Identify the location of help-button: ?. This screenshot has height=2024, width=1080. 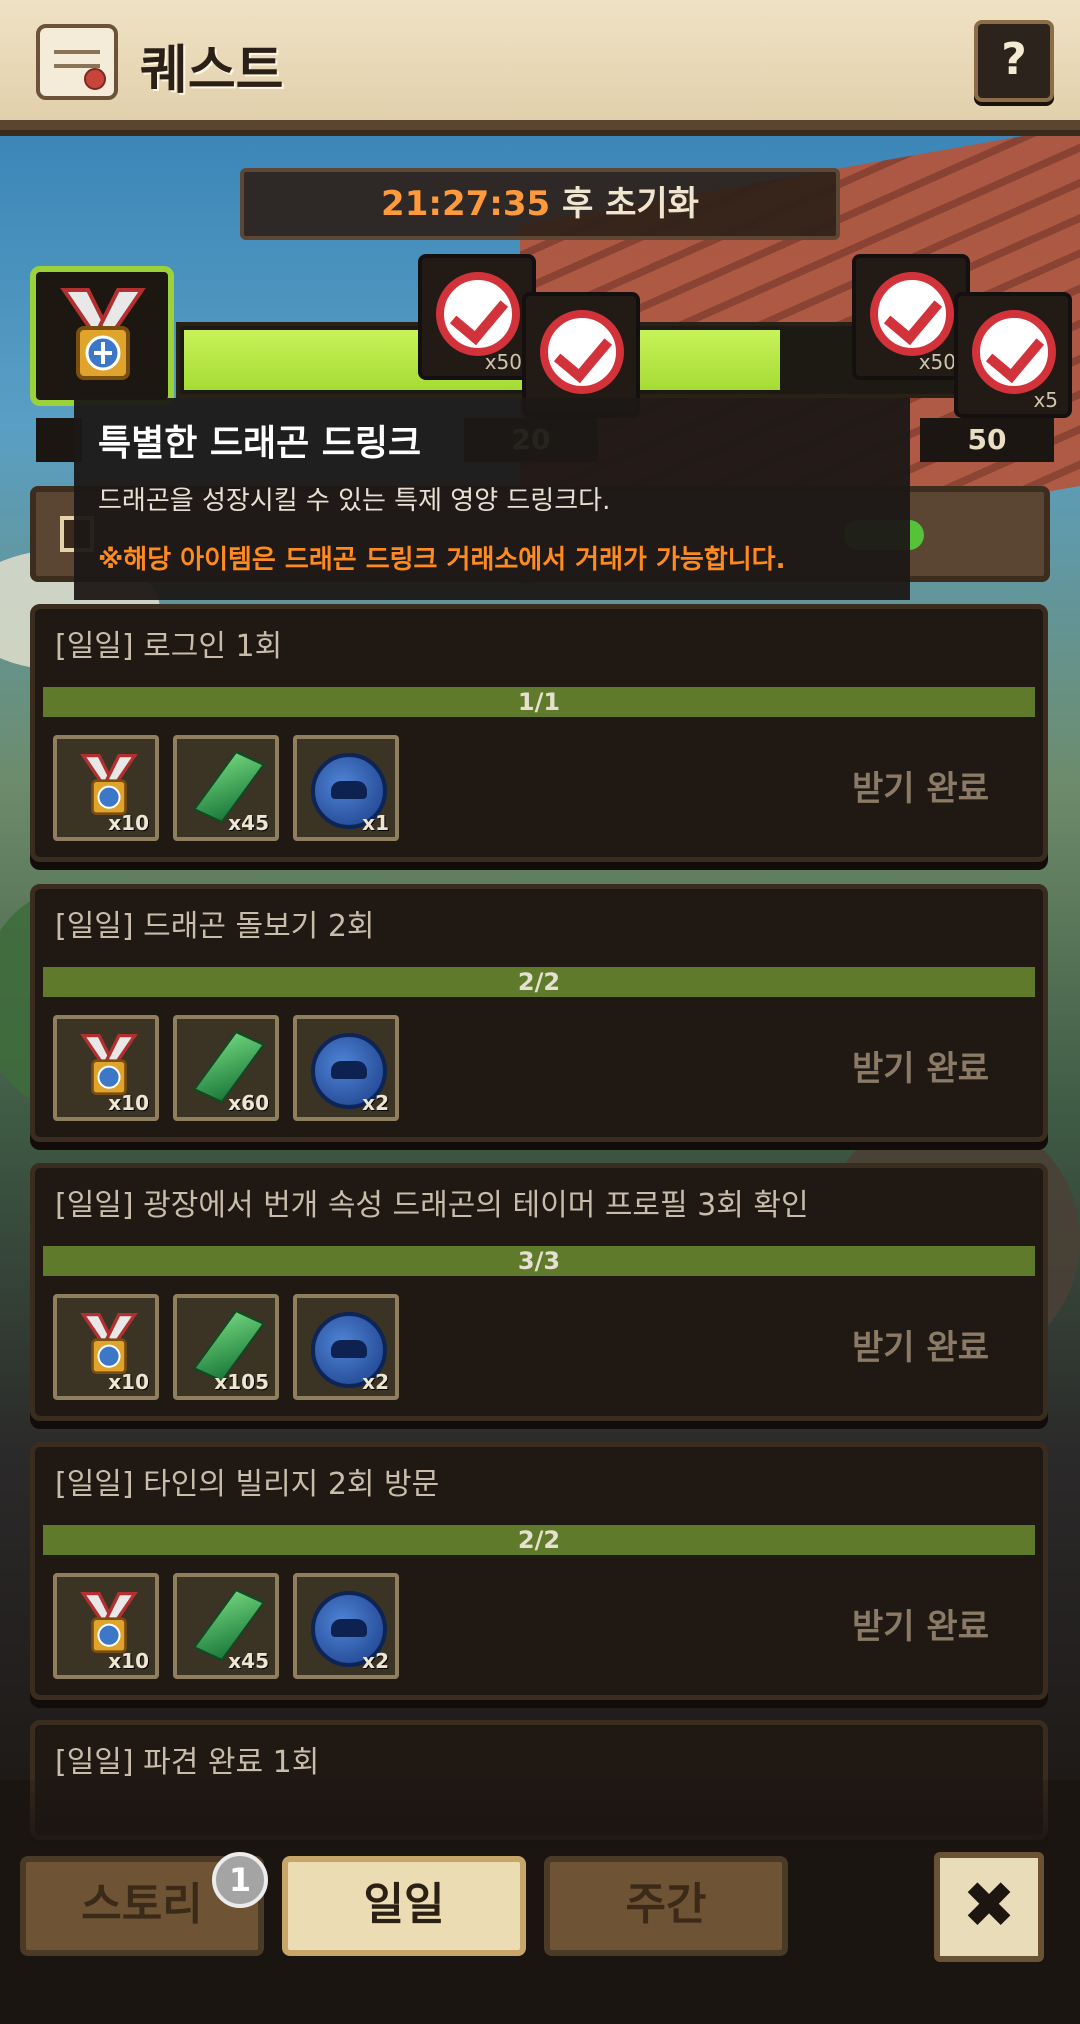
(1014, 61).